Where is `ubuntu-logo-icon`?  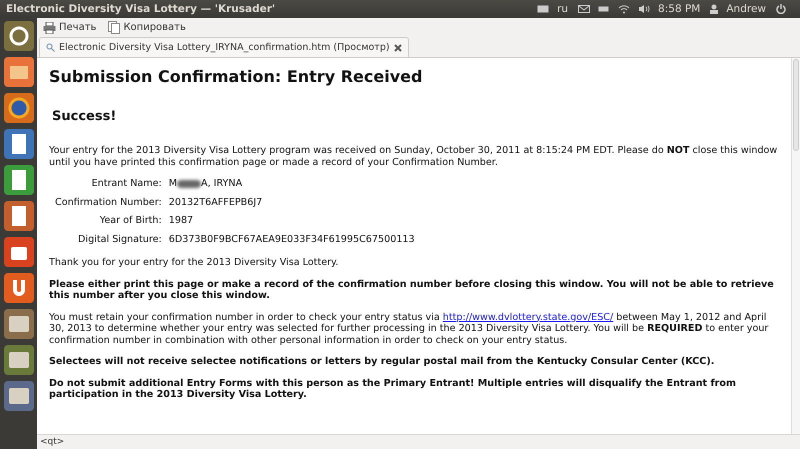 ubuntu-logo-icon is located at coordinates (18, 36).